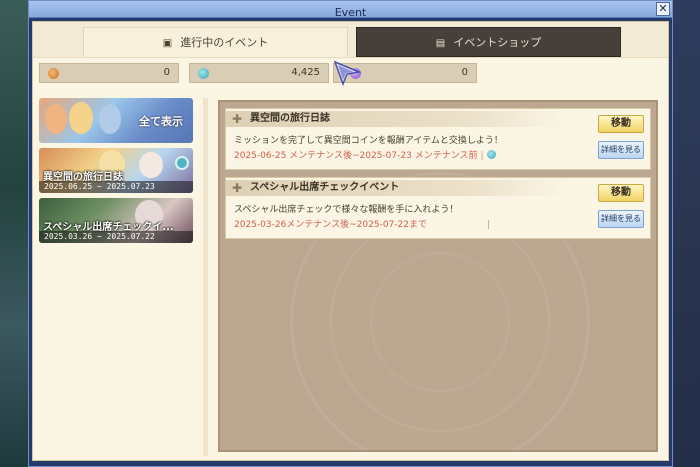 The height and width of the screenshot is (467, 700). What do you see at coordinates (347, 73) in the screenshot?
I see `mouse-cursor-icon` at bounding box center [347, 73].